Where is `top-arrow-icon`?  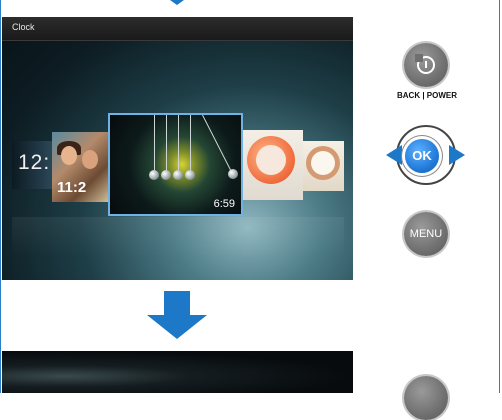 top-arrow-icon is located at coordinates (177, 2).